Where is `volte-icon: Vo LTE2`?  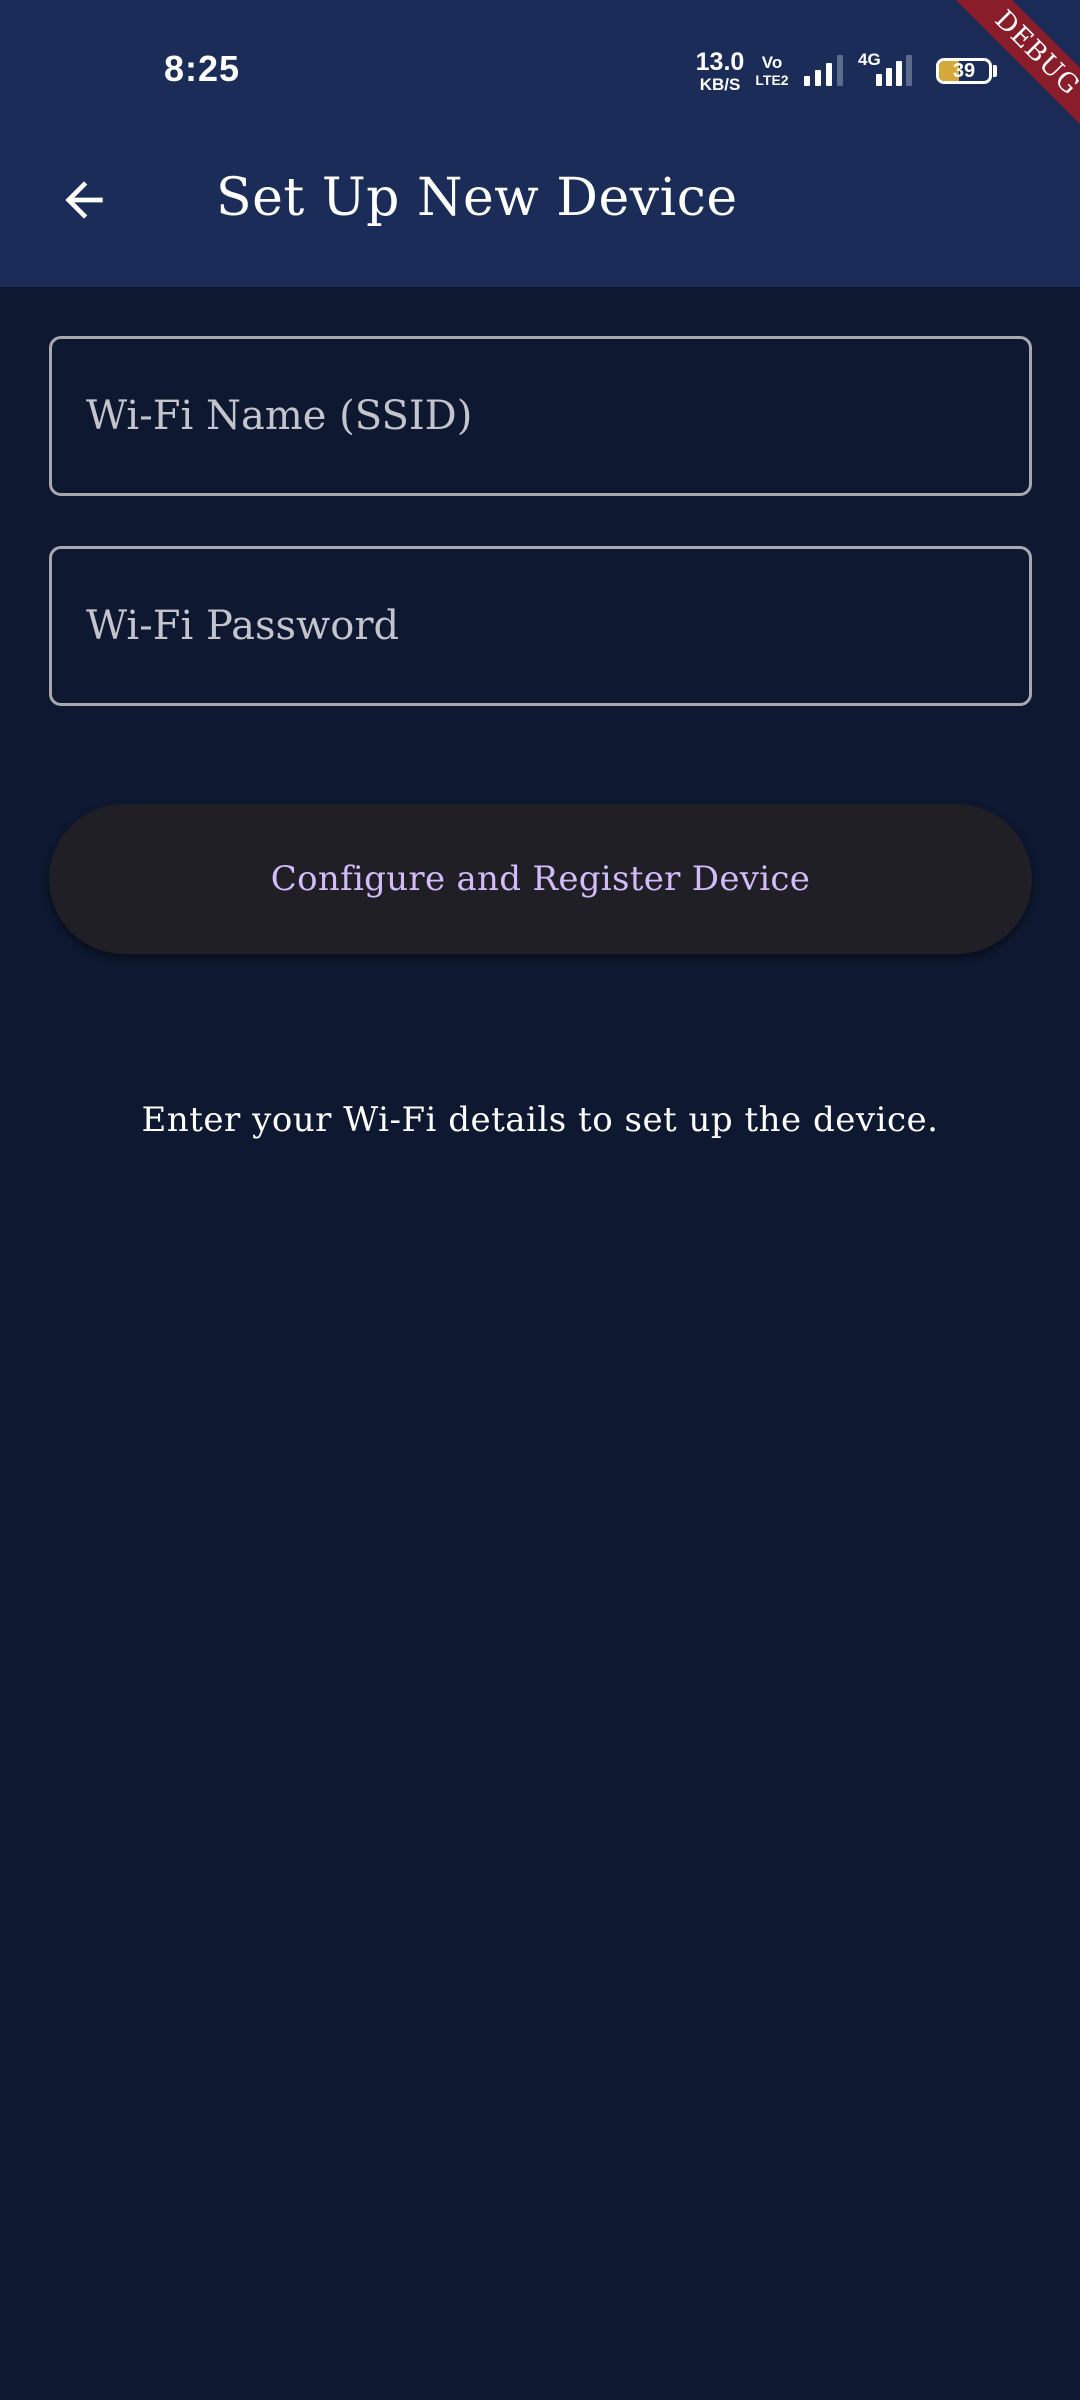 volte-icon: Vo LTE2 is located at coordinates (772, 70).